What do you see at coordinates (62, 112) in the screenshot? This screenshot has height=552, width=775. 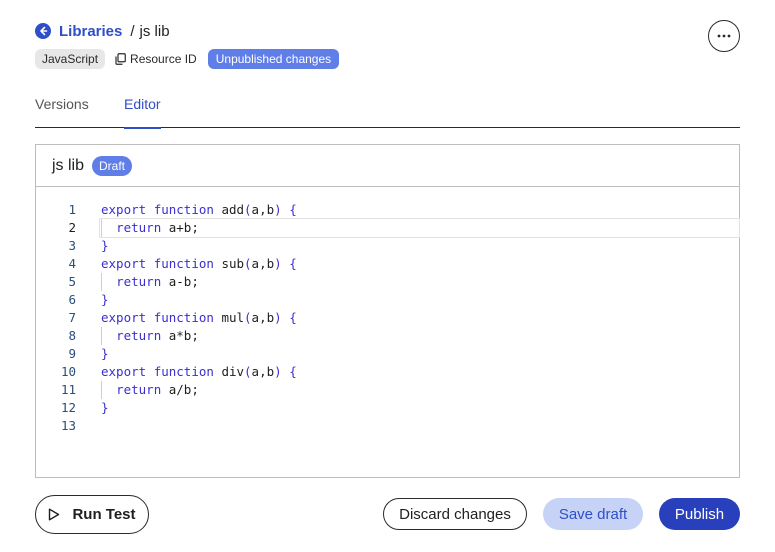 I see `tab-versions: Versions` at bounding box center [62, 112].